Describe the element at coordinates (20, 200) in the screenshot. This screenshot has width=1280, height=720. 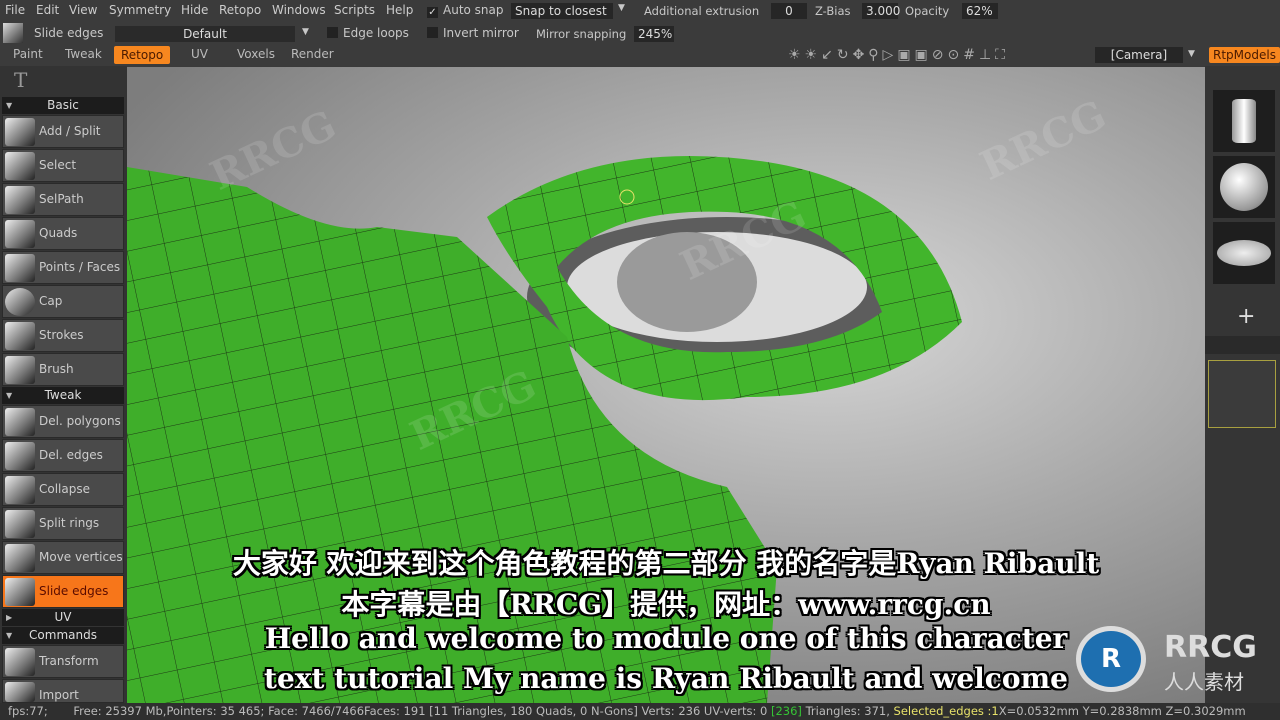
I see `selpath-icon` at that location.